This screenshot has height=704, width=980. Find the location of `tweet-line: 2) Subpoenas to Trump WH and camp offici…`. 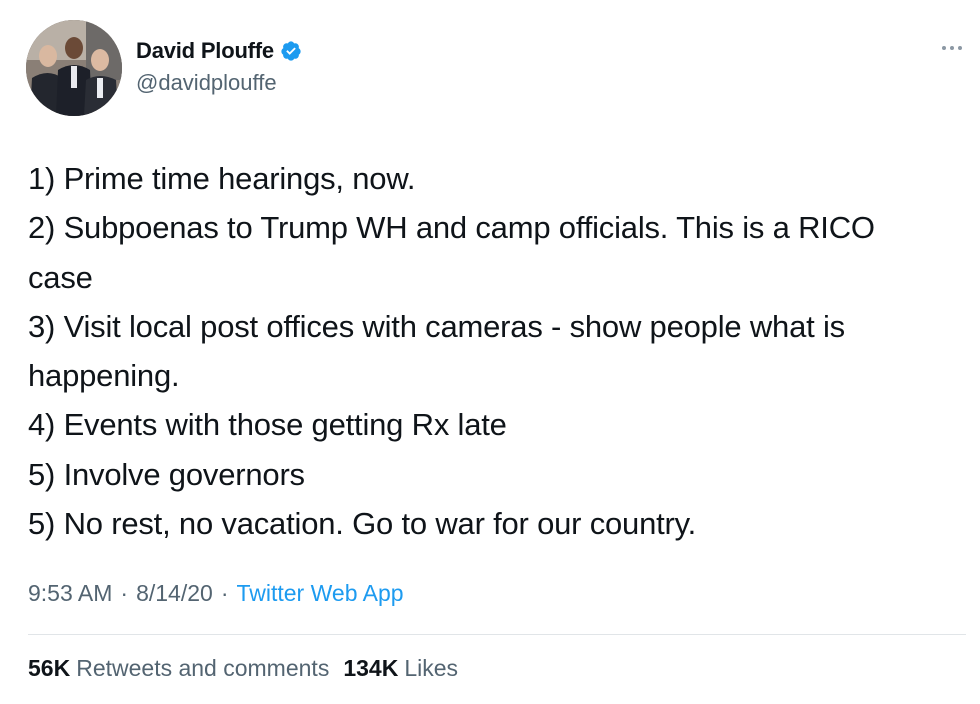

tweet-line: 2) Subpoenas to Trump WH and camp offici… is located at coordinates (451, 228).